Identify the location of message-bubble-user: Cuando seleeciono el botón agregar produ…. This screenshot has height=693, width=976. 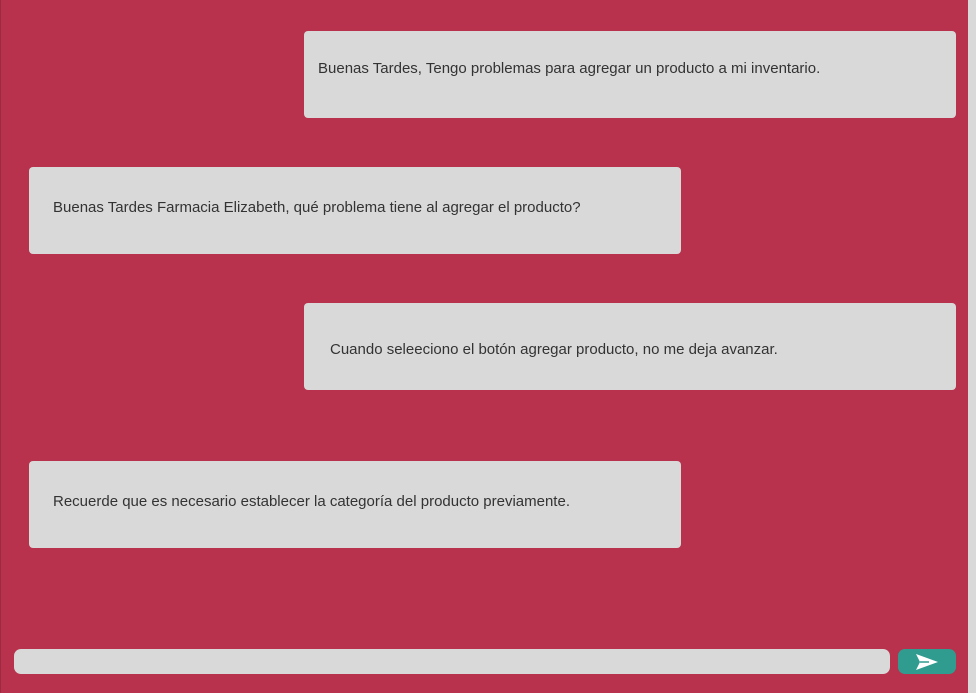
(630, 346).